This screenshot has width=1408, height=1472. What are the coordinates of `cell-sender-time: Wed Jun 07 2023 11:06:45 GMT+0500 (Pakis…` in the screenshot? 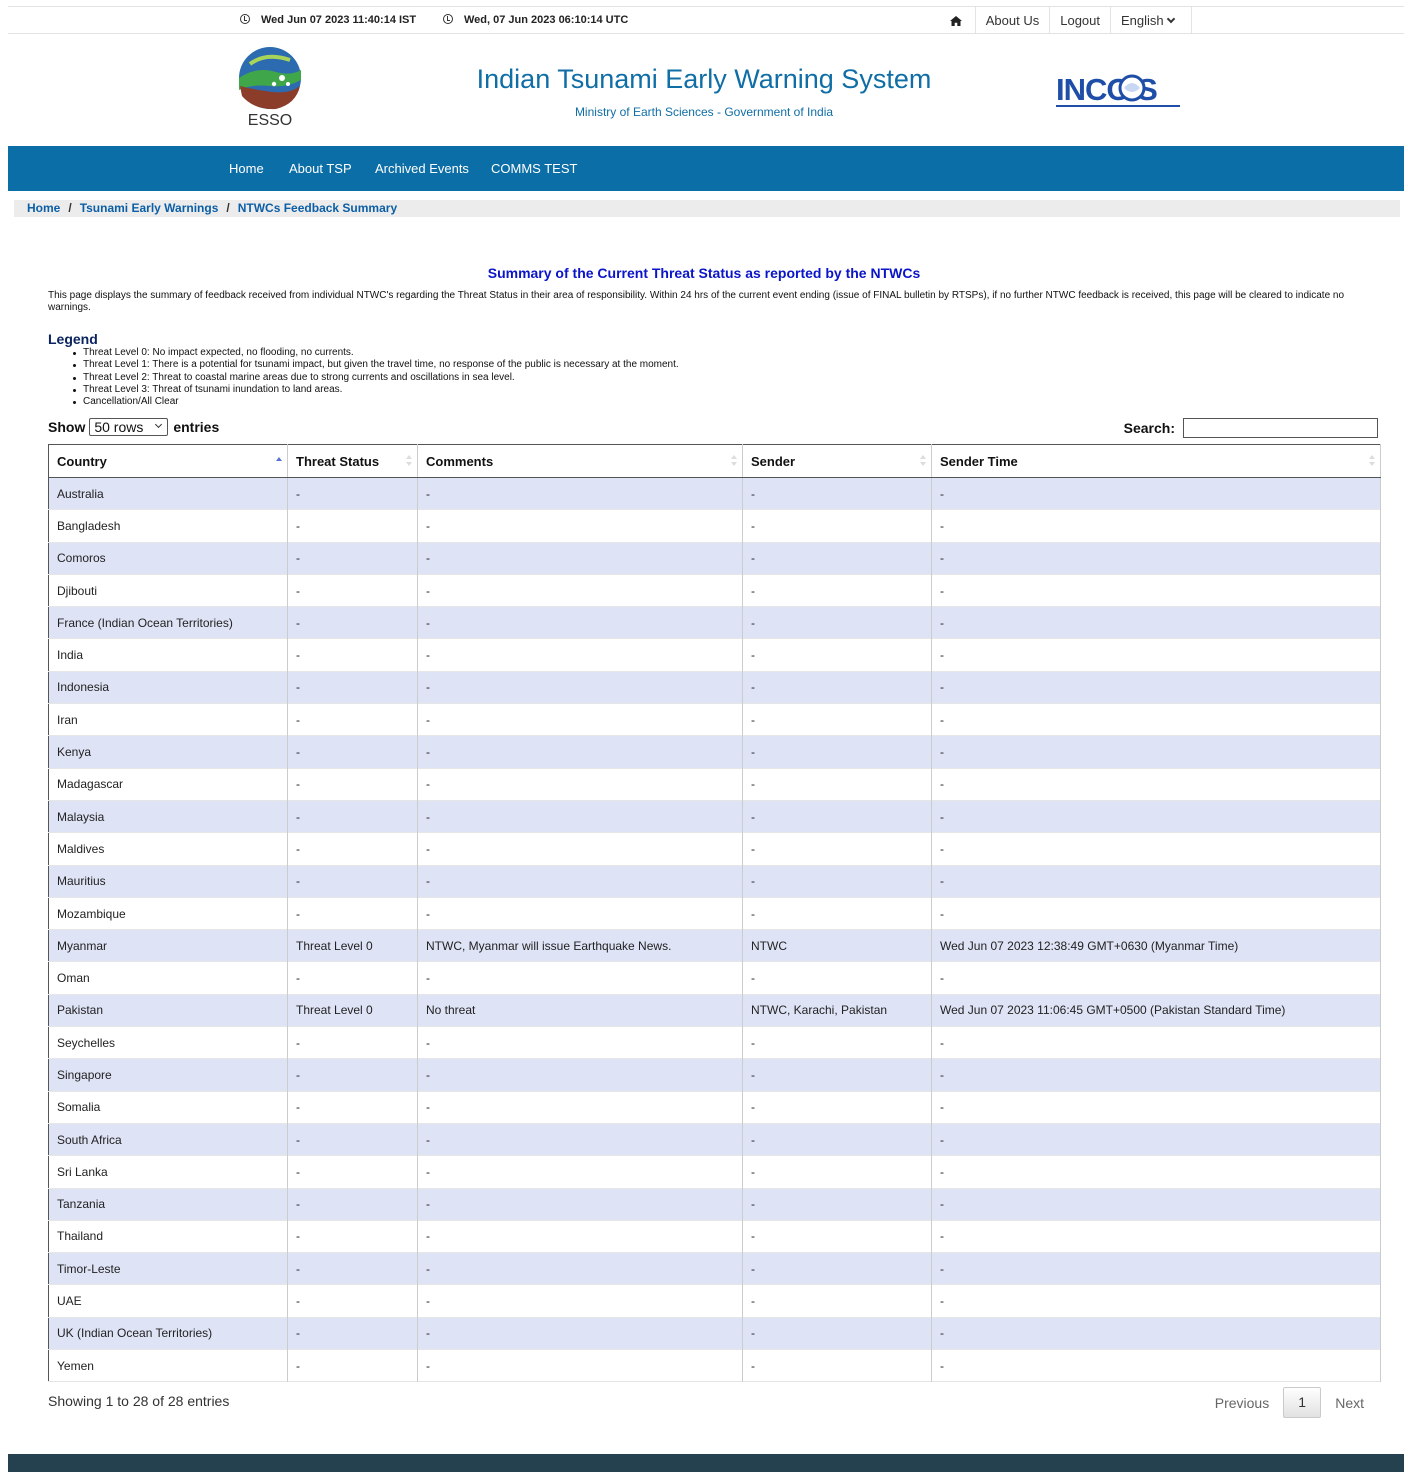 It's located at (1156, 1010).